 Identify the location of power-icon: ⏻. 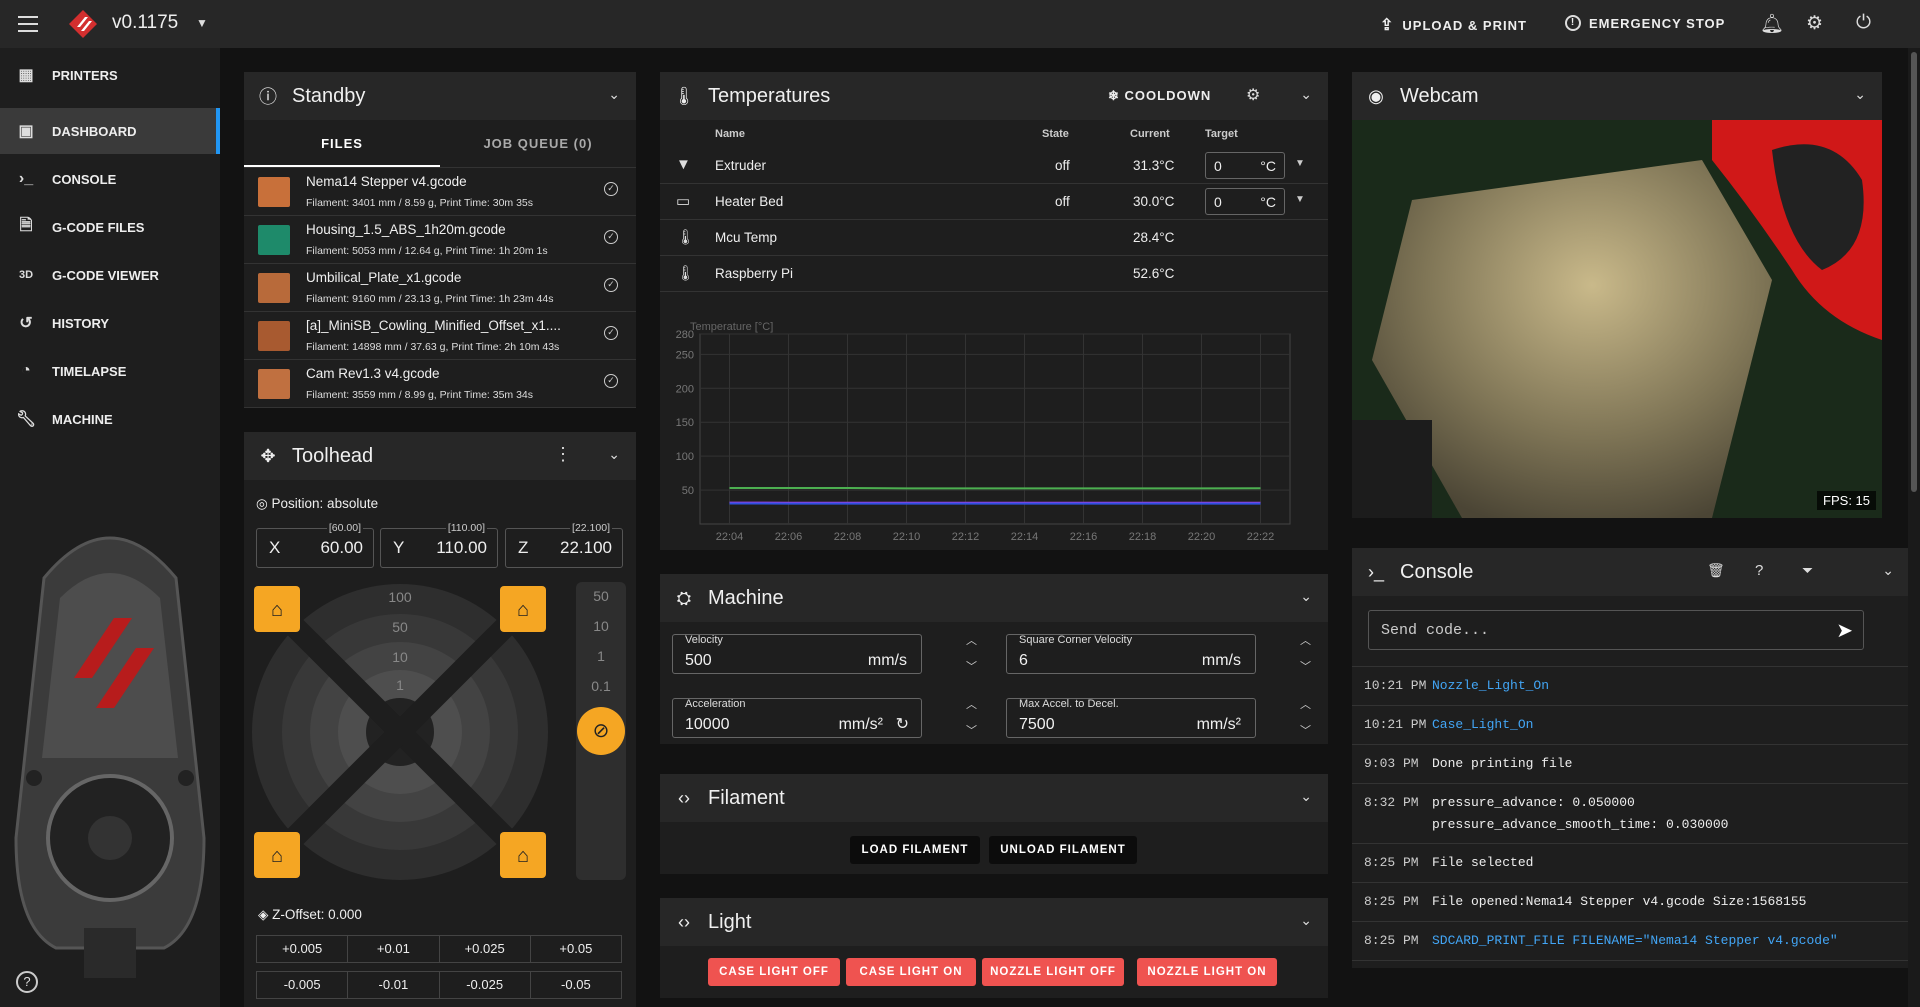
(1863, 23).